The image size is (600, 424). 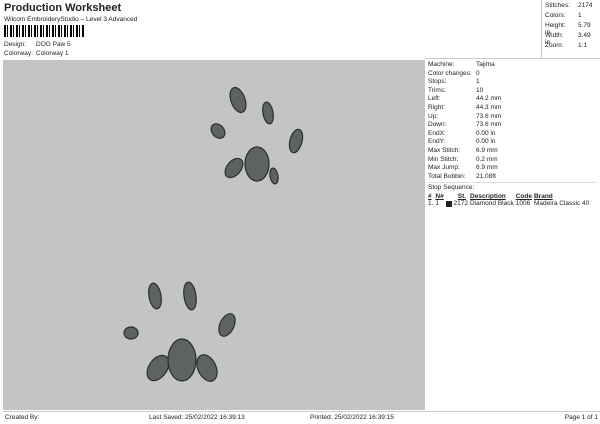 What do you see at coordinates (512, 82) in the screenshot?
I see `detail-row: Stops: 1` at bounding box center [512, 82].